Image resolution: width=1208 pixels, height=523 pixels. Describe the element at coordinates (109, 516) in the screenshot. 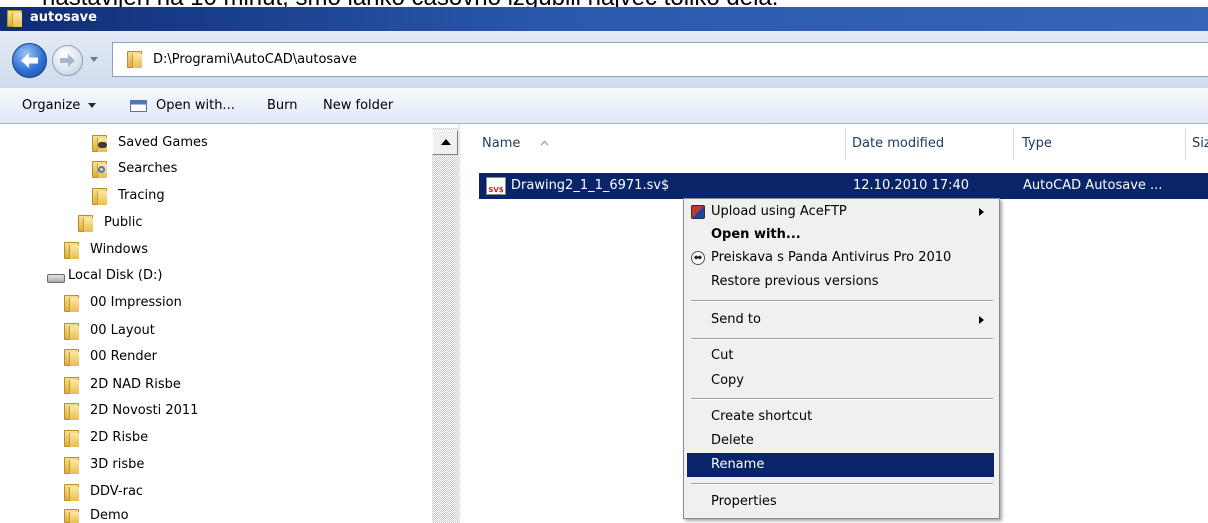

I see `nav-item-label: Demo` at that location.